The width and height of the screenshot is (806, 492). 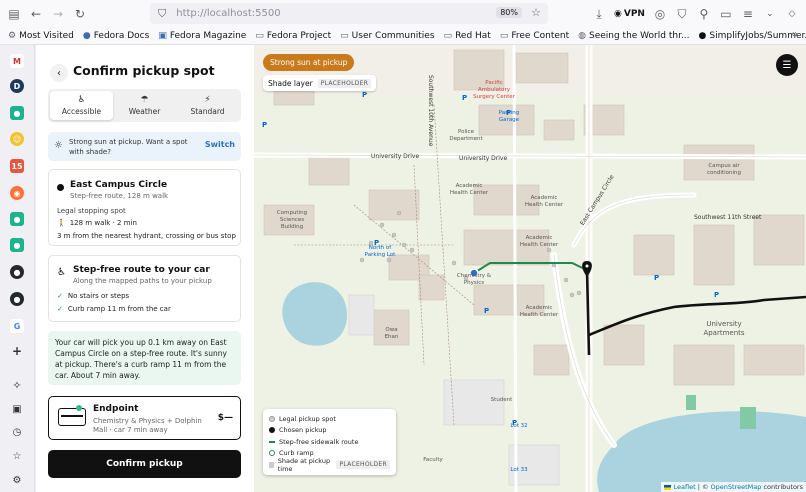 What do you see at coordinates (668, 487) in the screenshot?
I see `ukraine-flag-icon` at bounding box center [668, 487].